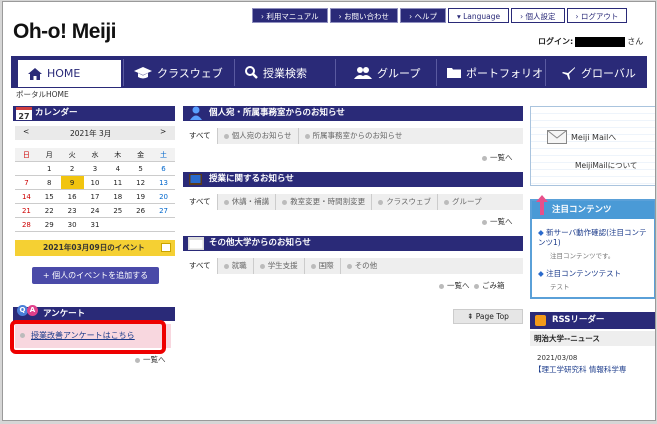 The width and height of the screenshot is (657, 424). What do you see at coordinates (257, 136) in the screenshot?
I see `notice-personal-tab-personal: 個人宛のお知らせ` at bounding box center [257, 136].